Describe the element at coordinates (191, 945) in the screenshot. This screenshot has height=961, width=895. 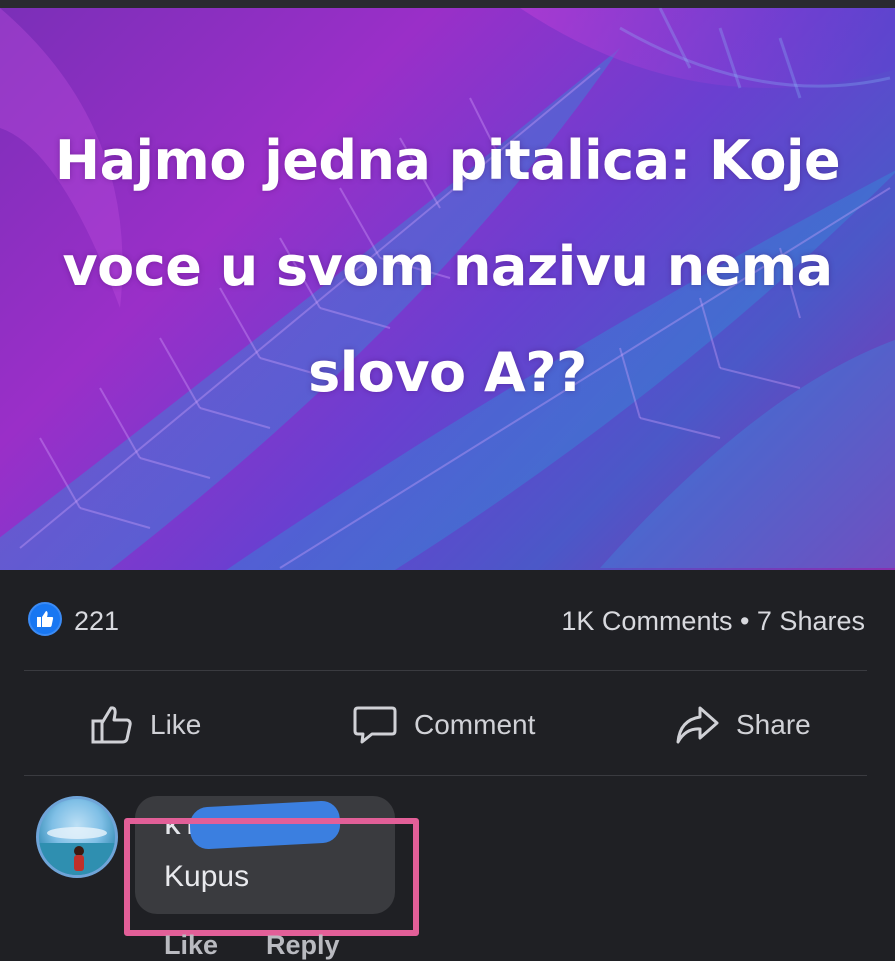
I see `comment-like-link: Like` at that location.